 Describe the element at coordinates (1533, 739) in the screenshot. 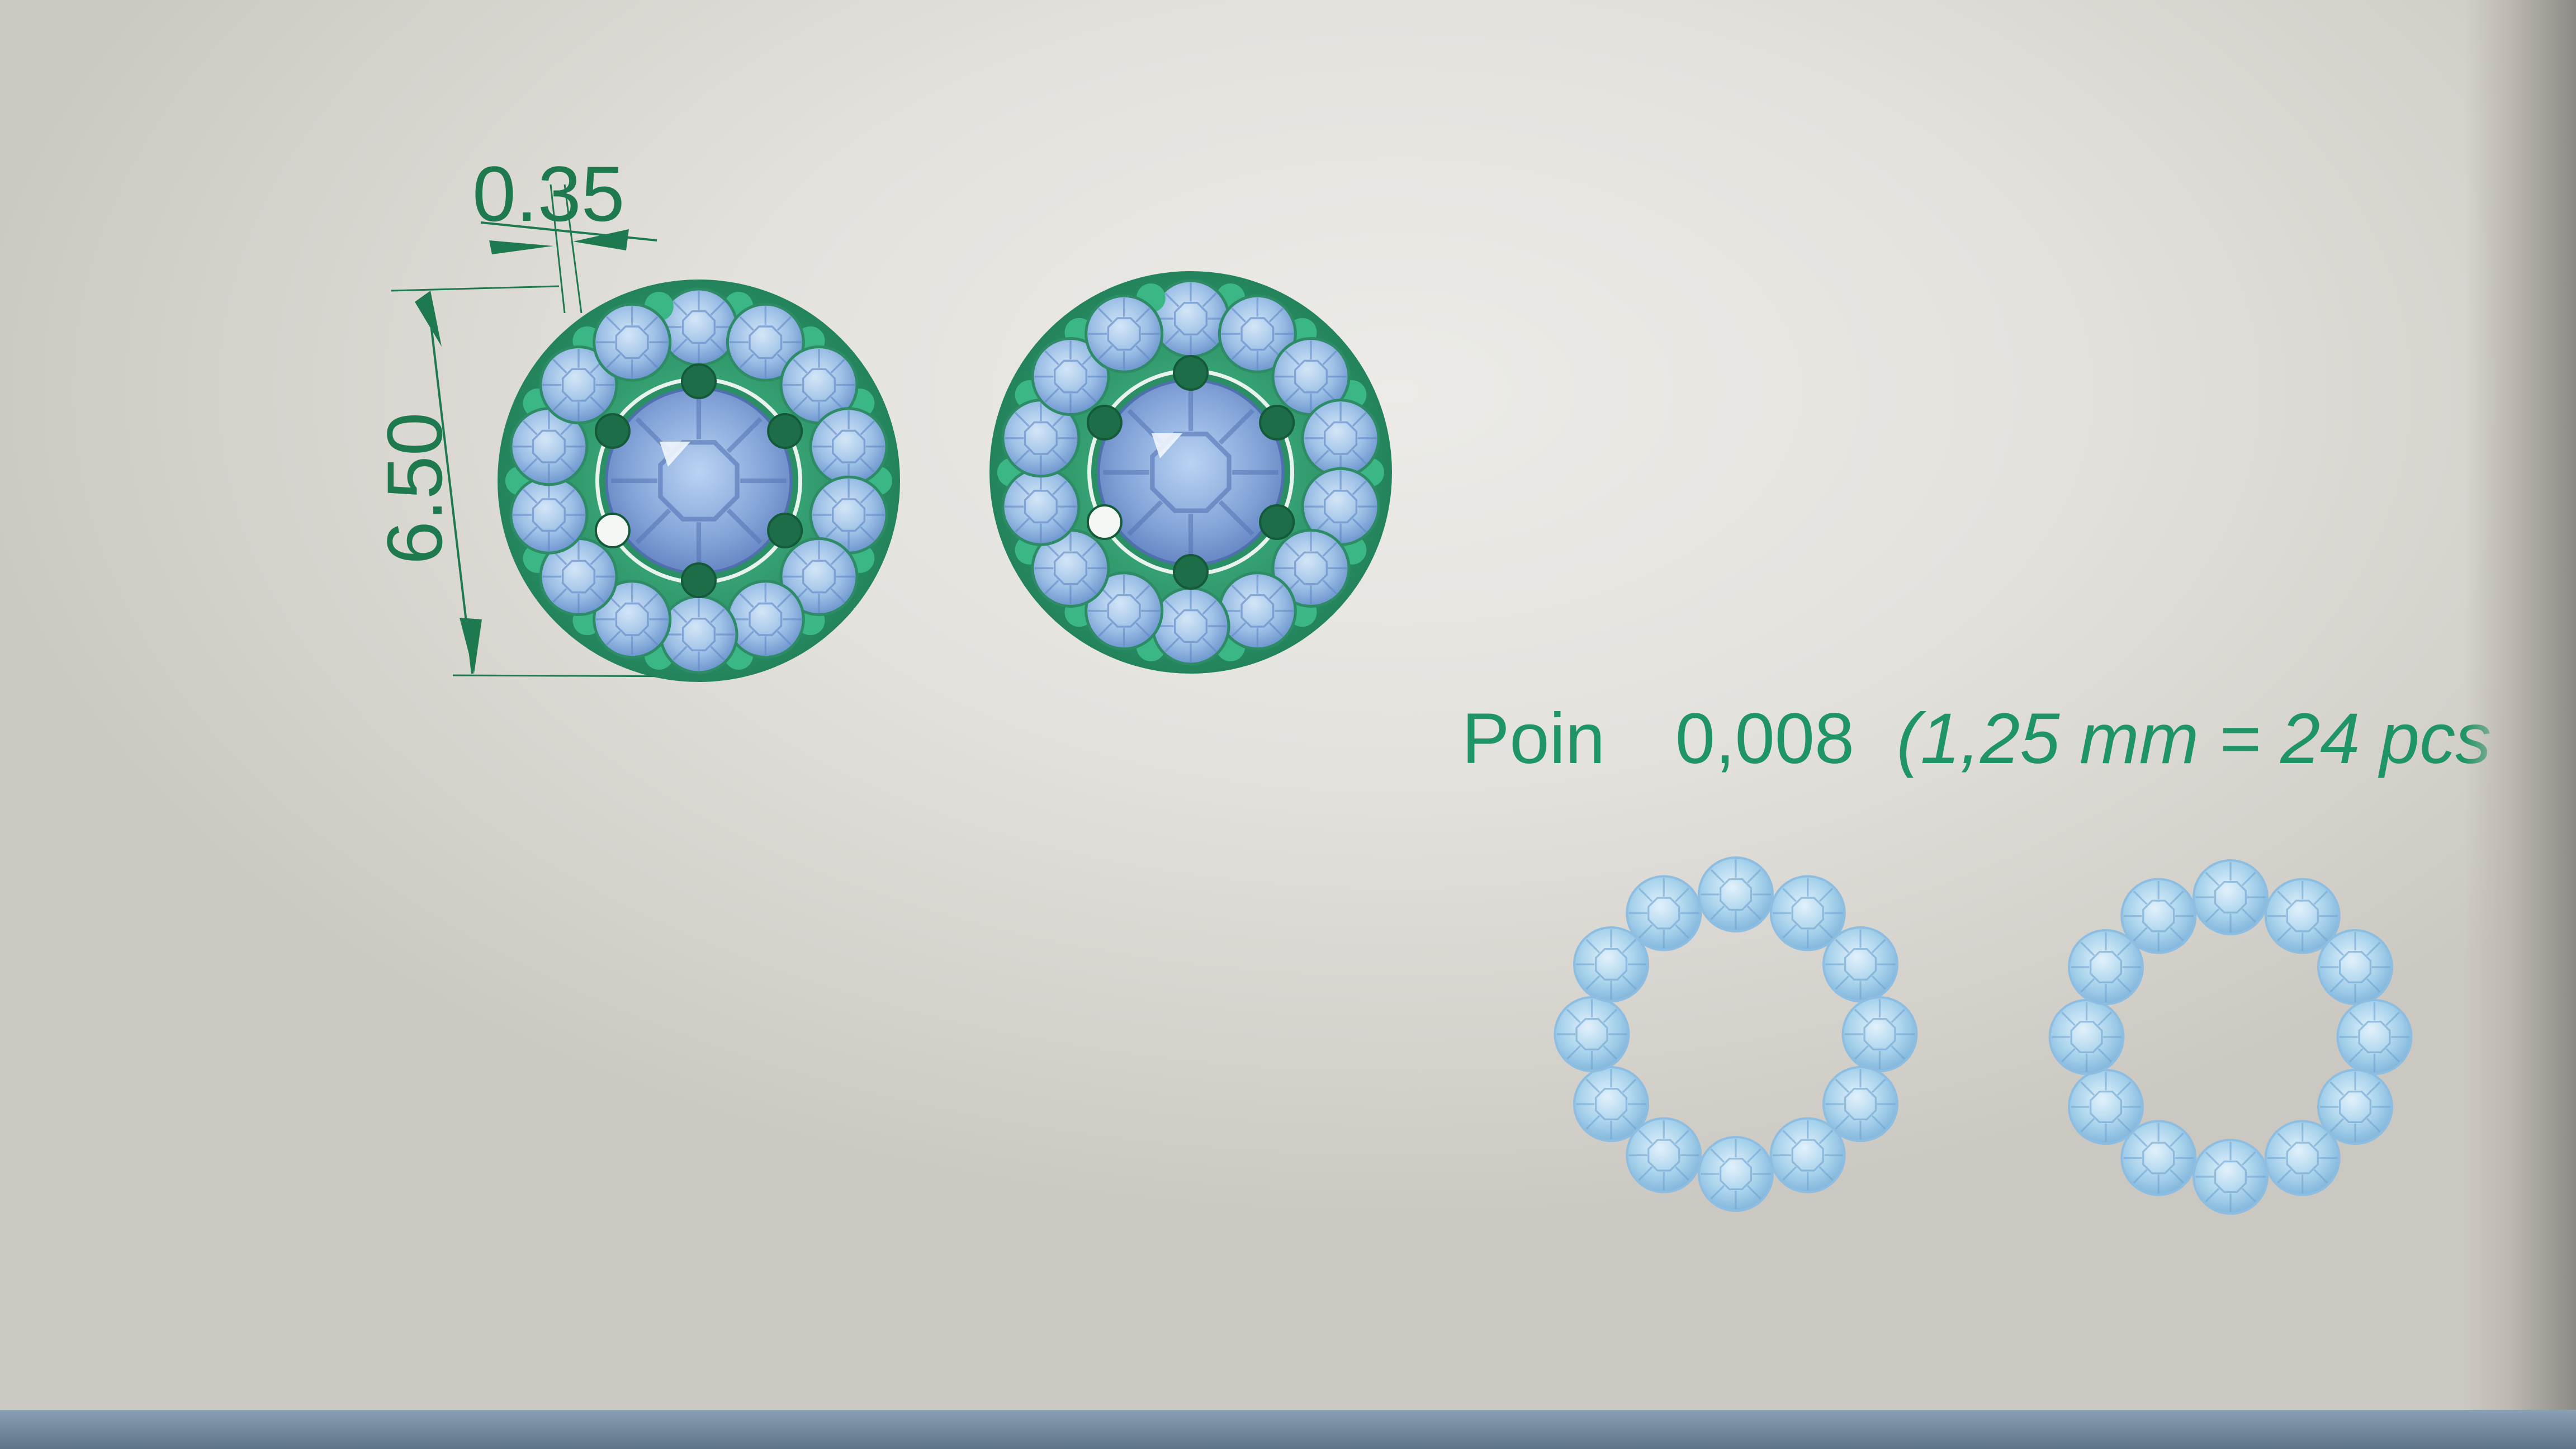

I see `caption-prefix: Poin` at that location.